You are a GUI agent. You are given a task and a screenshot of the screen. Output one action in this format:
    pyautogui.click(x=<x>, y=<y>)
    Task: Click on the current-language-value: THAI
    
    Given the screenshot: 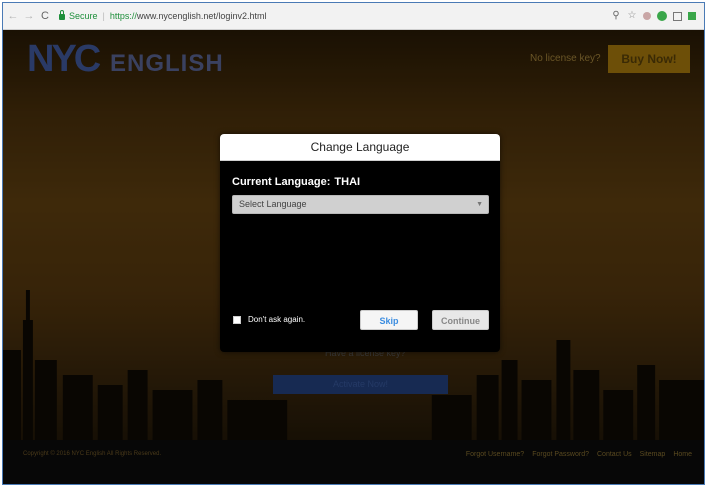 What is the action you would take?
    pyautogui.click(x=347, y=182)
    